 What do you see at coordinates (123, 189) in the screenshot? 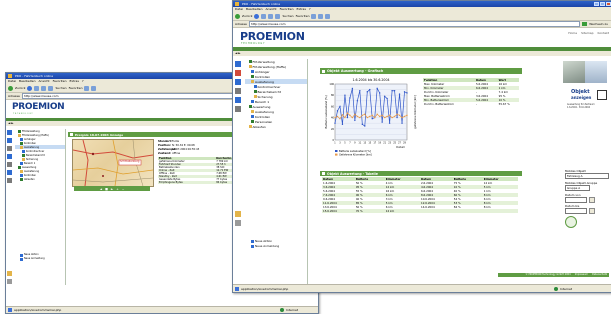
I see `map-zoom-out-button: −` at bounding box center [123, 189].